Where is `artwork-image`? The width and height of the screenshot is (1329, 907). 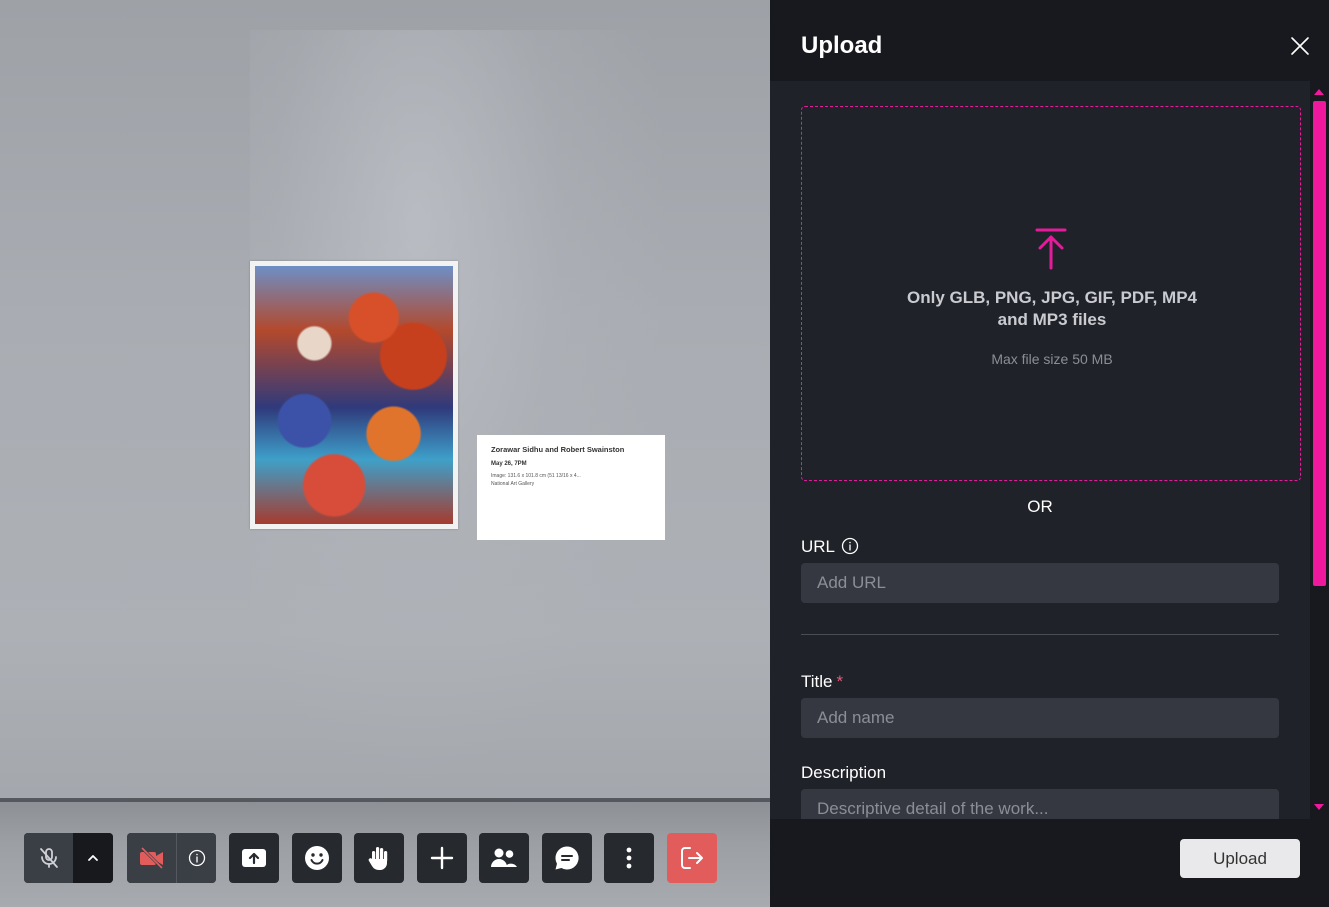 artwork-image is located at coordinates (354, 395).